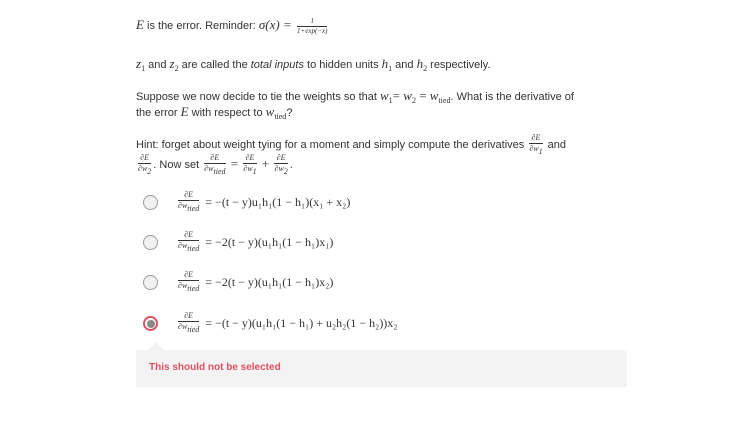 Image resolution: width=731 pixels, height=423 pixels. What do you see at coordinates (265, 163) in the screenshot?
I see `hint-plus: +` at bounding box center [265, 163].